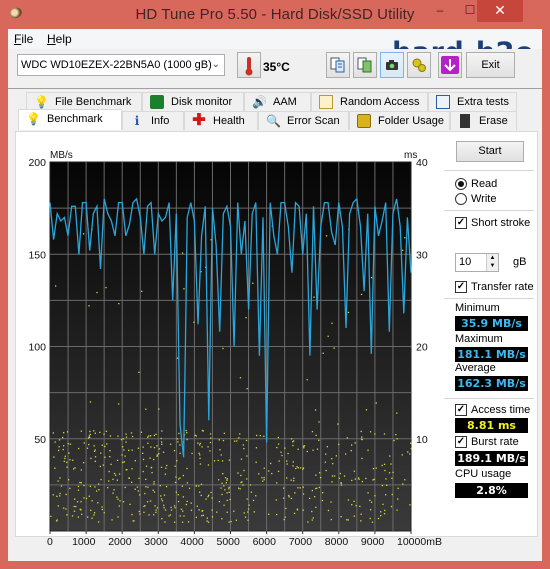 This screenshot has width=550, height=569. What do you see at coordinates (364, 121) in the screenshot?
I see `folder-icon` at bounding box center [364, 121].